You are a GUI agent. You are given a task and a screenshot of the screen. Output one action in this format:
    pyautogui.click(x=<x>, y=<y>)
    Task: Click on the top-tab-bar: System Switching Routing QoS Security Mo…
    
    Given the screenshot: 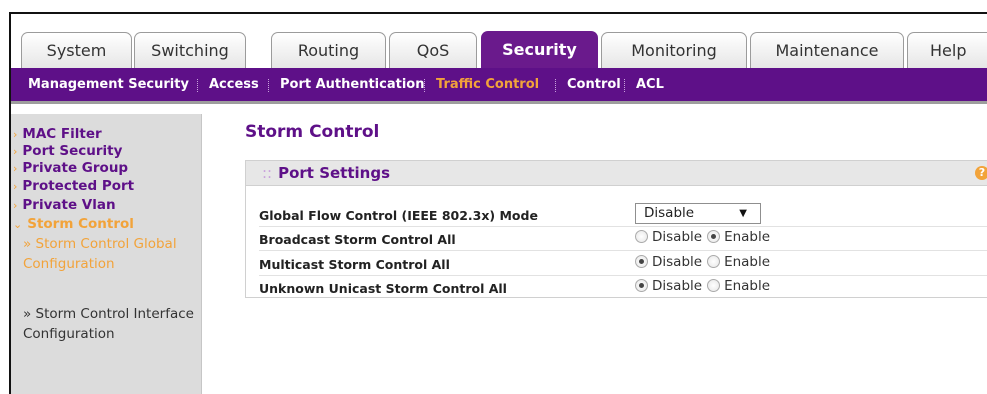 What is the action you would take?
    pyautogui.click(x=499, y=41)
    